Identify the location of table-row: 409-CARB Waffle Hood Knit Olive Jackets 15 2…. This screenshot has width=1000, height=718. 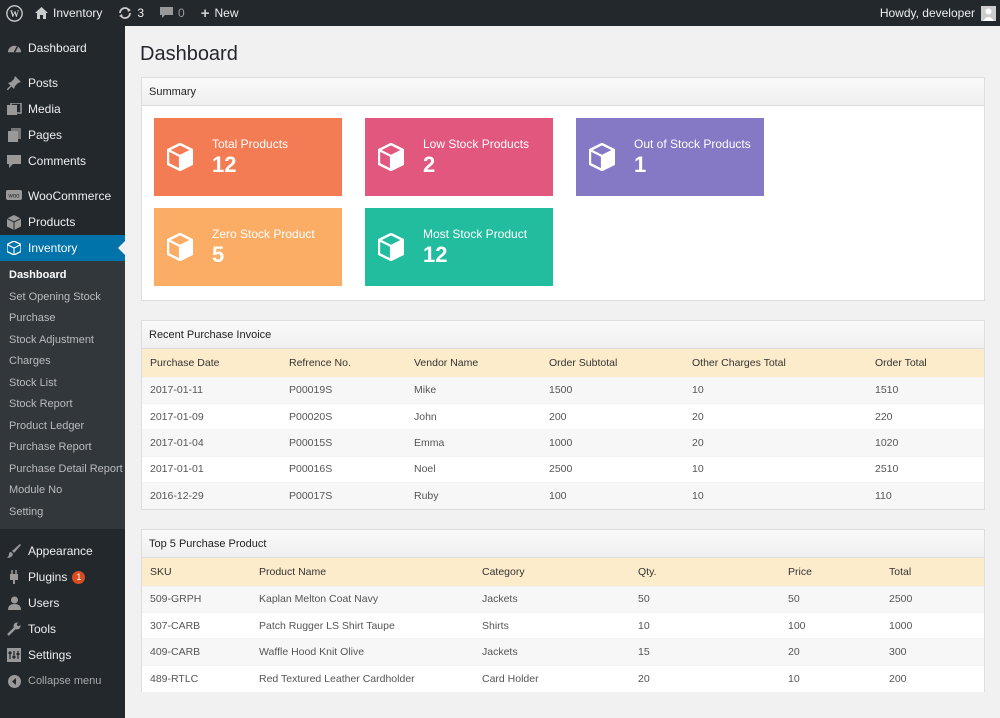
(563, 652).